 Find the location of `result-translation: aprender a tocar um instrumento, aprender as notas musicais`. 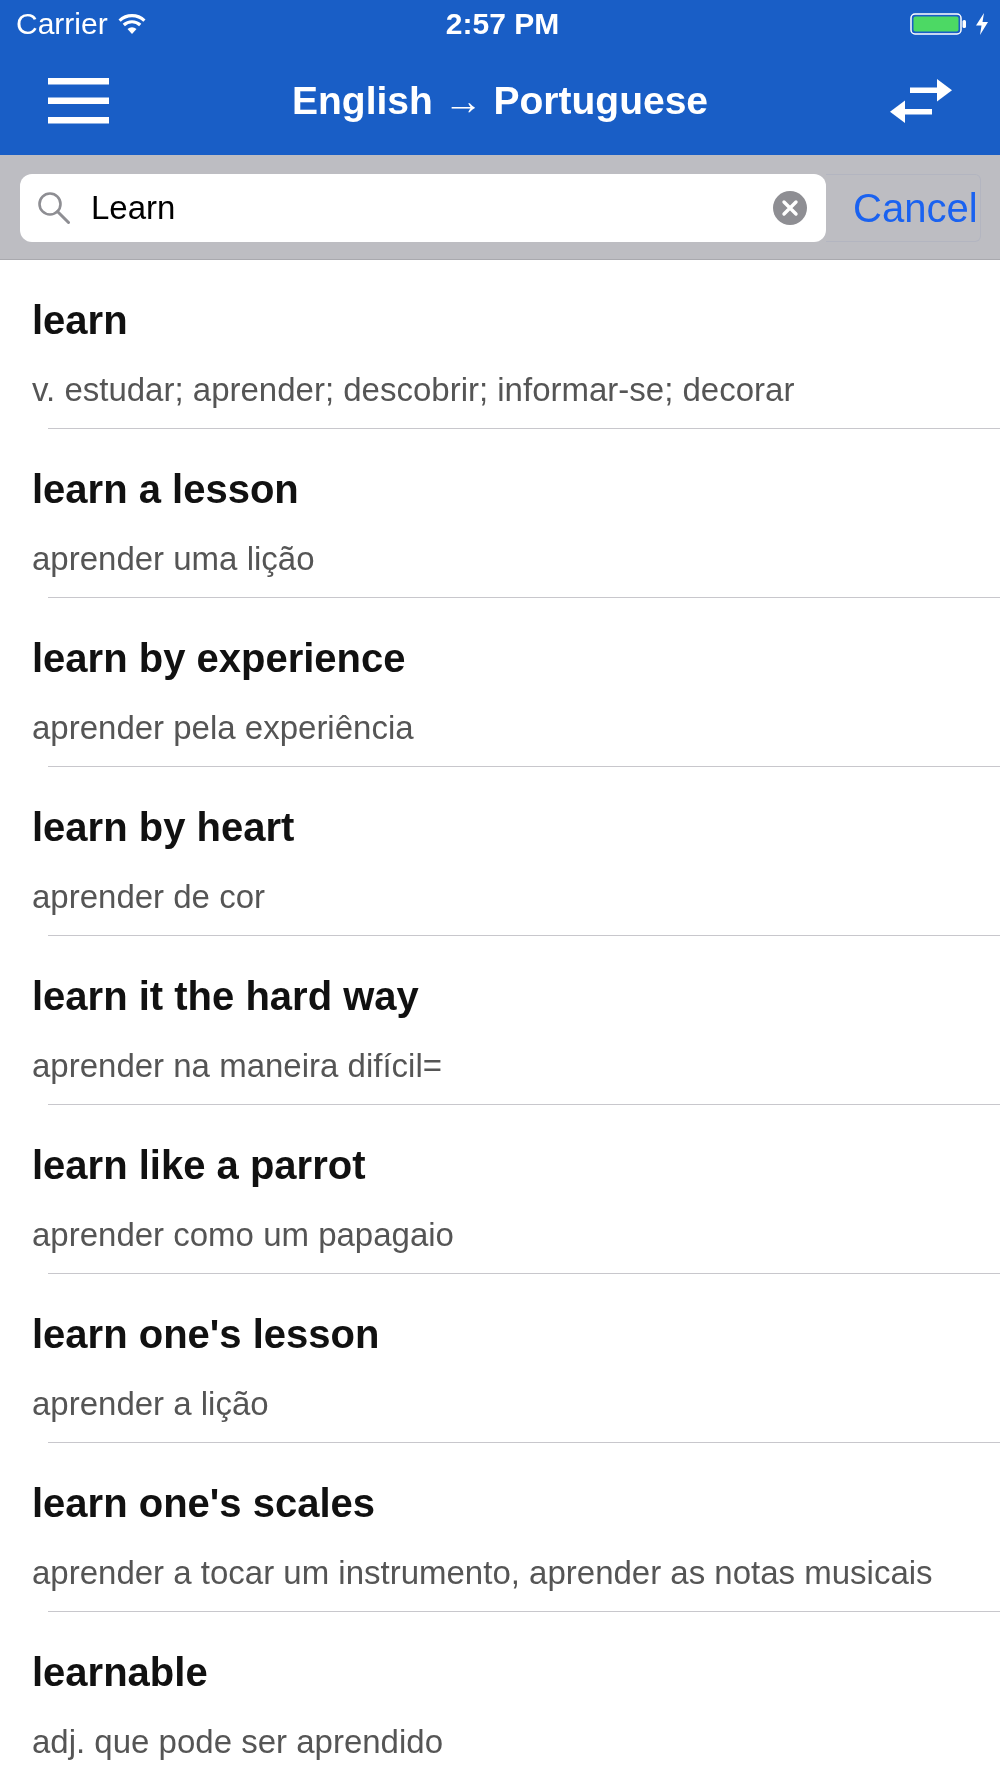

result-translation: aprender a tocar um instrumento, aprender as notas musicais is located at coordinates (482, 1573).